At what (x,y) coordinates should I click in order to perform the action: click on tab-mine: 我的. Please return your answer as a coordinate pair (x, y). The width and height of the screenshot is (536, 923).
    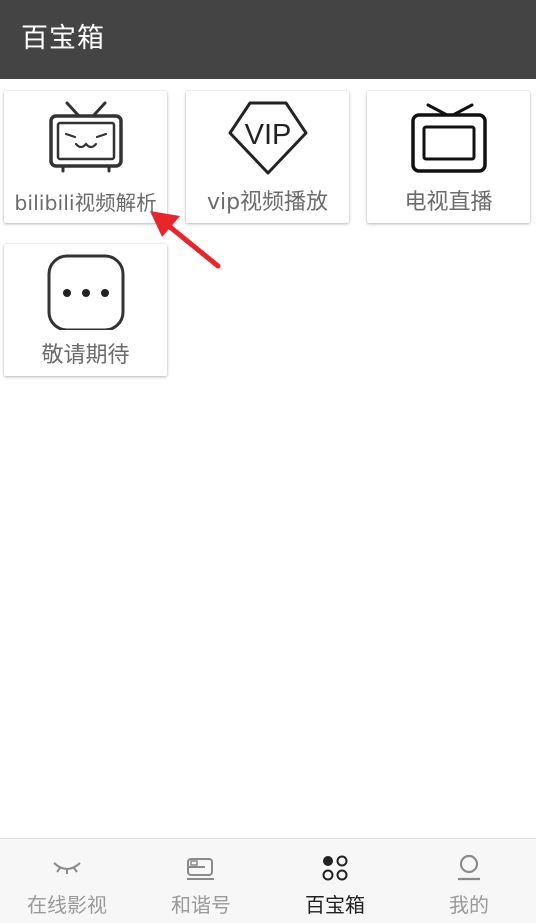
    Looking at the image, I should click on (469, 881).